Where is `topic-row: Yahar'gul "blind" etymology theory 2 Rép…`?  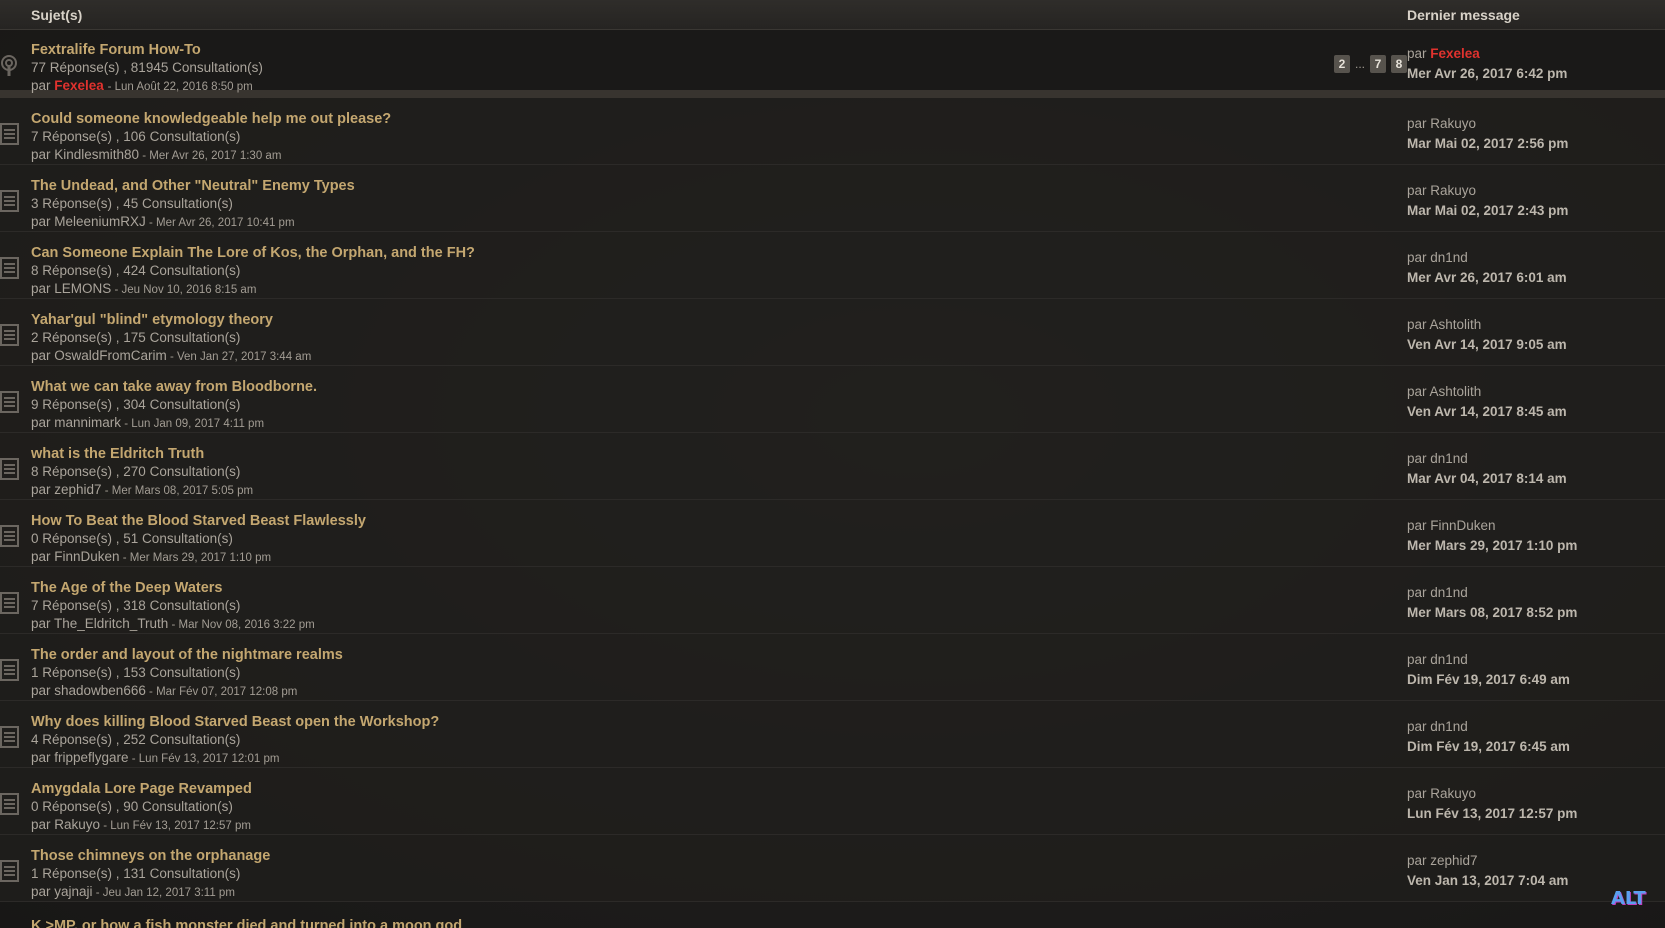
topic-row: Yahar'gul "blind" etymology theory 2 Rép… is located at coordinates (832, 332).